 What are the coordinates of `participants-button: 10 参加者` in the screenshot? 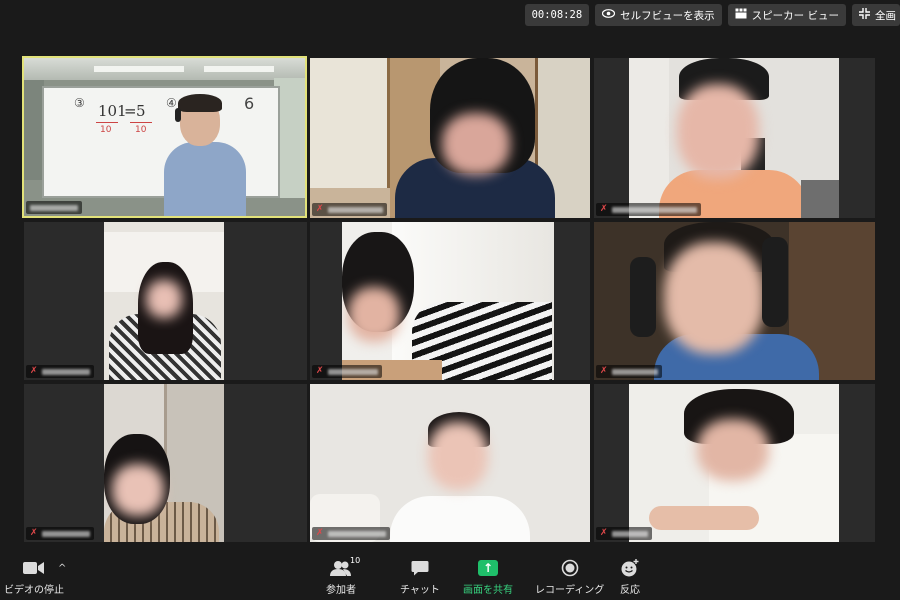 It's located at (343, 576).